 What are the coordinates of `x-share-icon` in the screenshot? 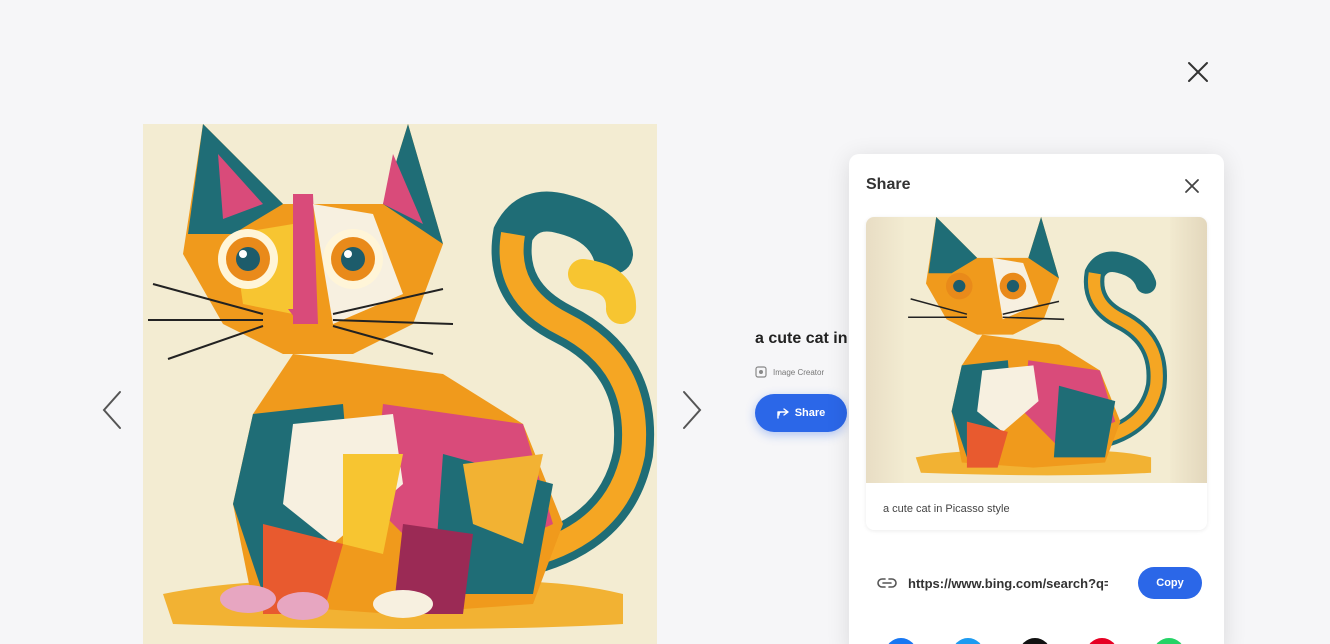 It's located at (1035, 641).